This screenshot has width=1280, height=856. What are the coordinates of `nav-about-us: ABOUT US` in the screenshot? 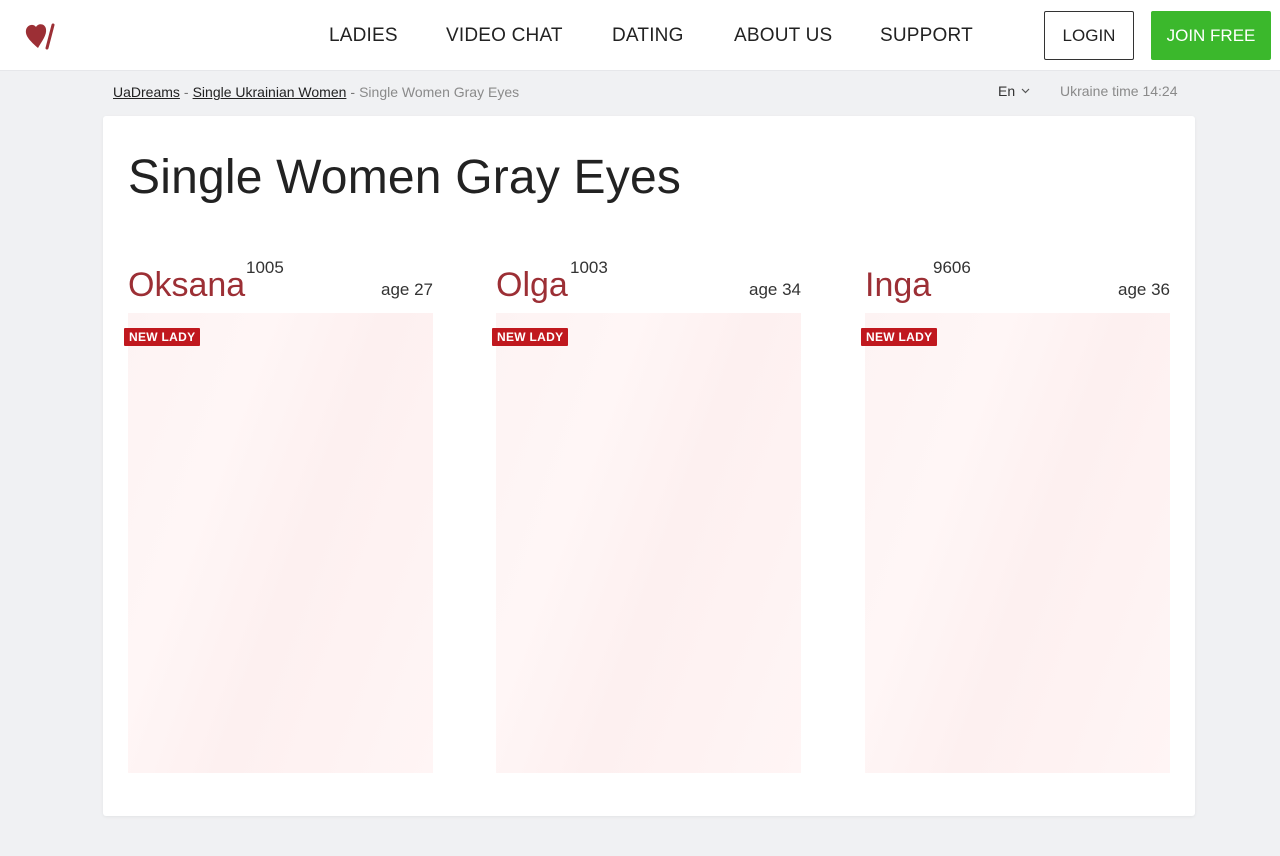 It's located at (783, 36).